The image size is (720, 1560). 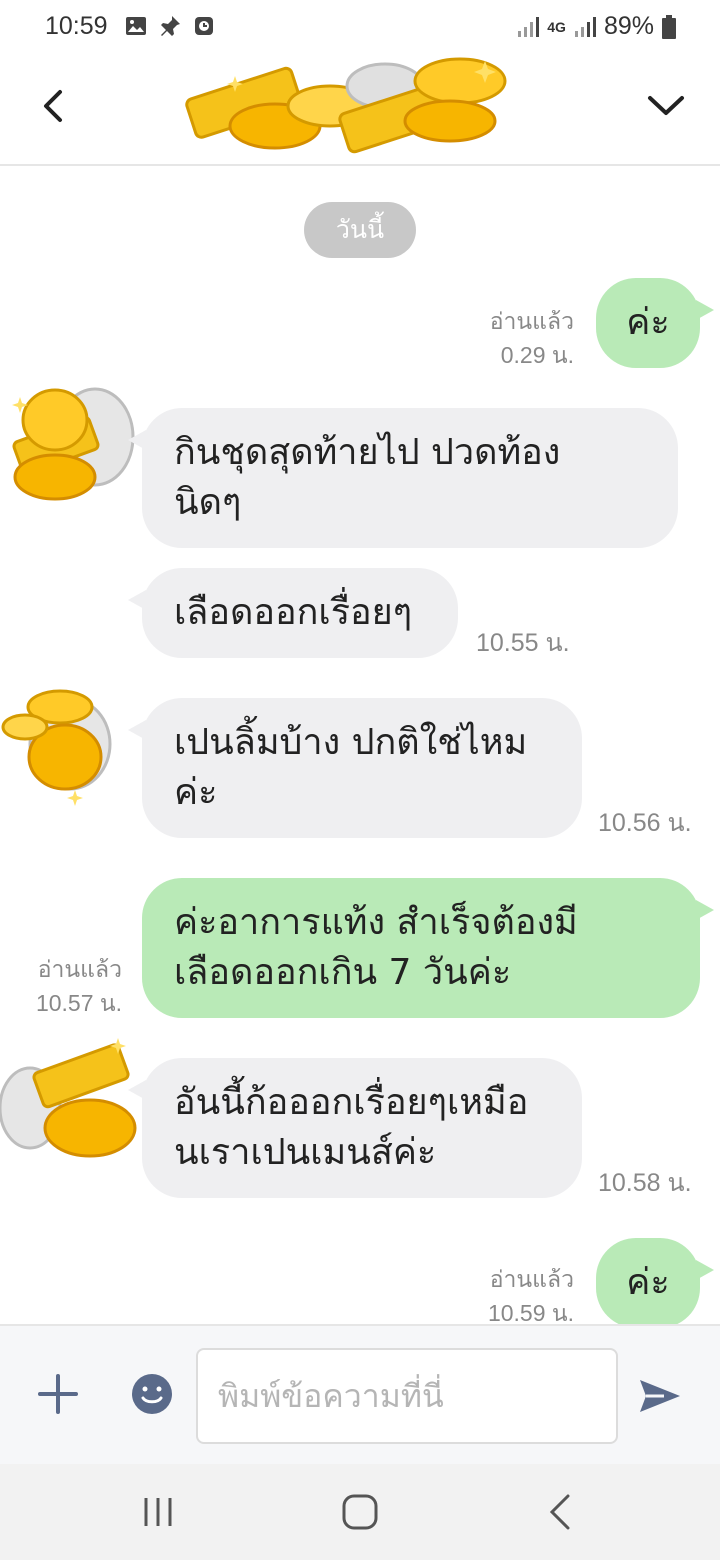 I want to click on chevron-left-icon, so click(x=54, y=106).